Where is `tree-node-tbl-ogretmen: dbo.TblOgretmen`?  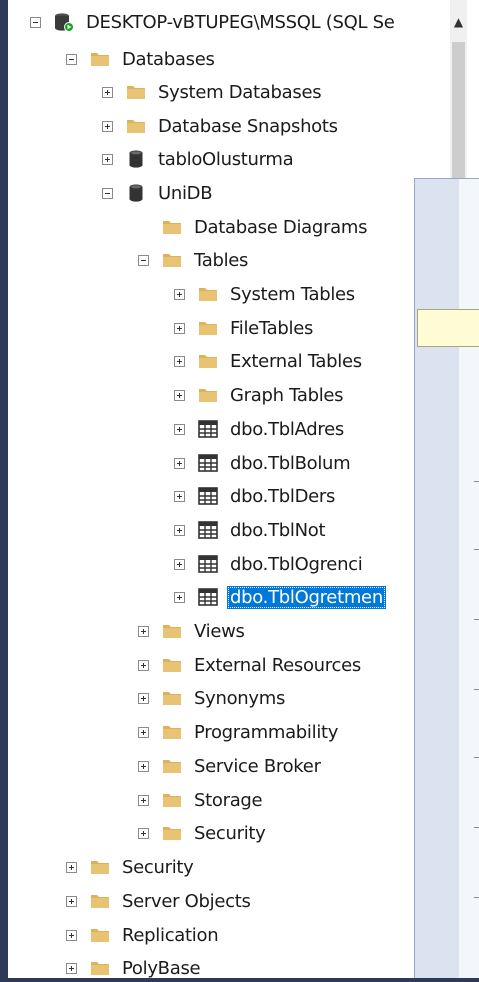 tree-node-tbl-ogretmen: dbo.TblOgretmen is located at coordinates (280, 597).